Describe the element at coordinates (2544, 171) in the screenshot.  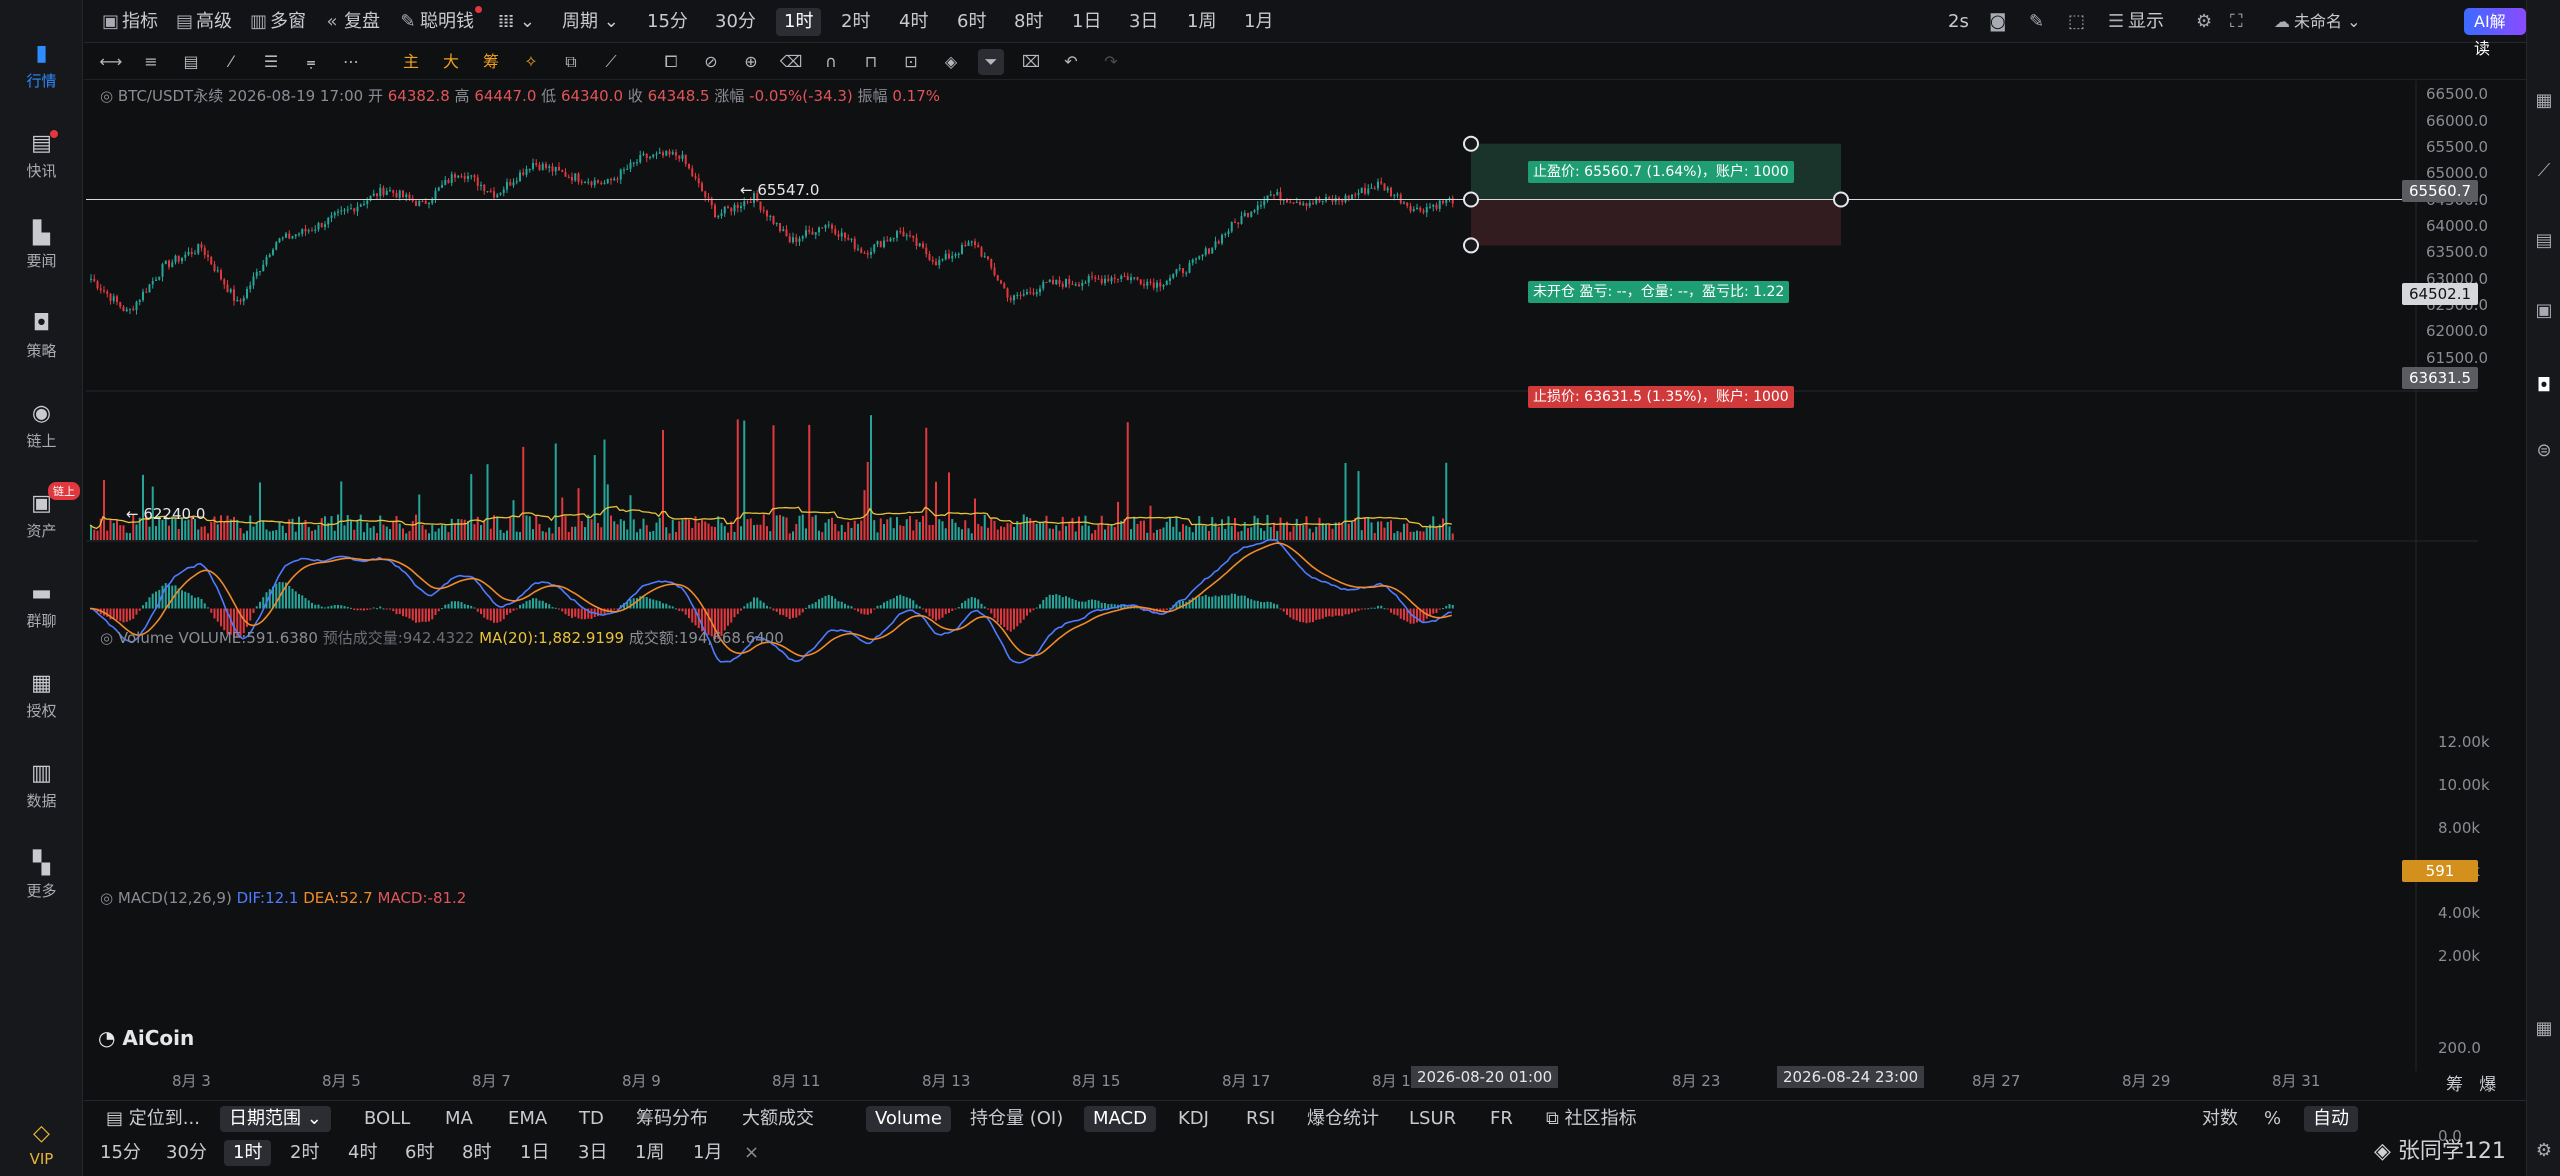
I see `trend-icon: ⟋` at that location.